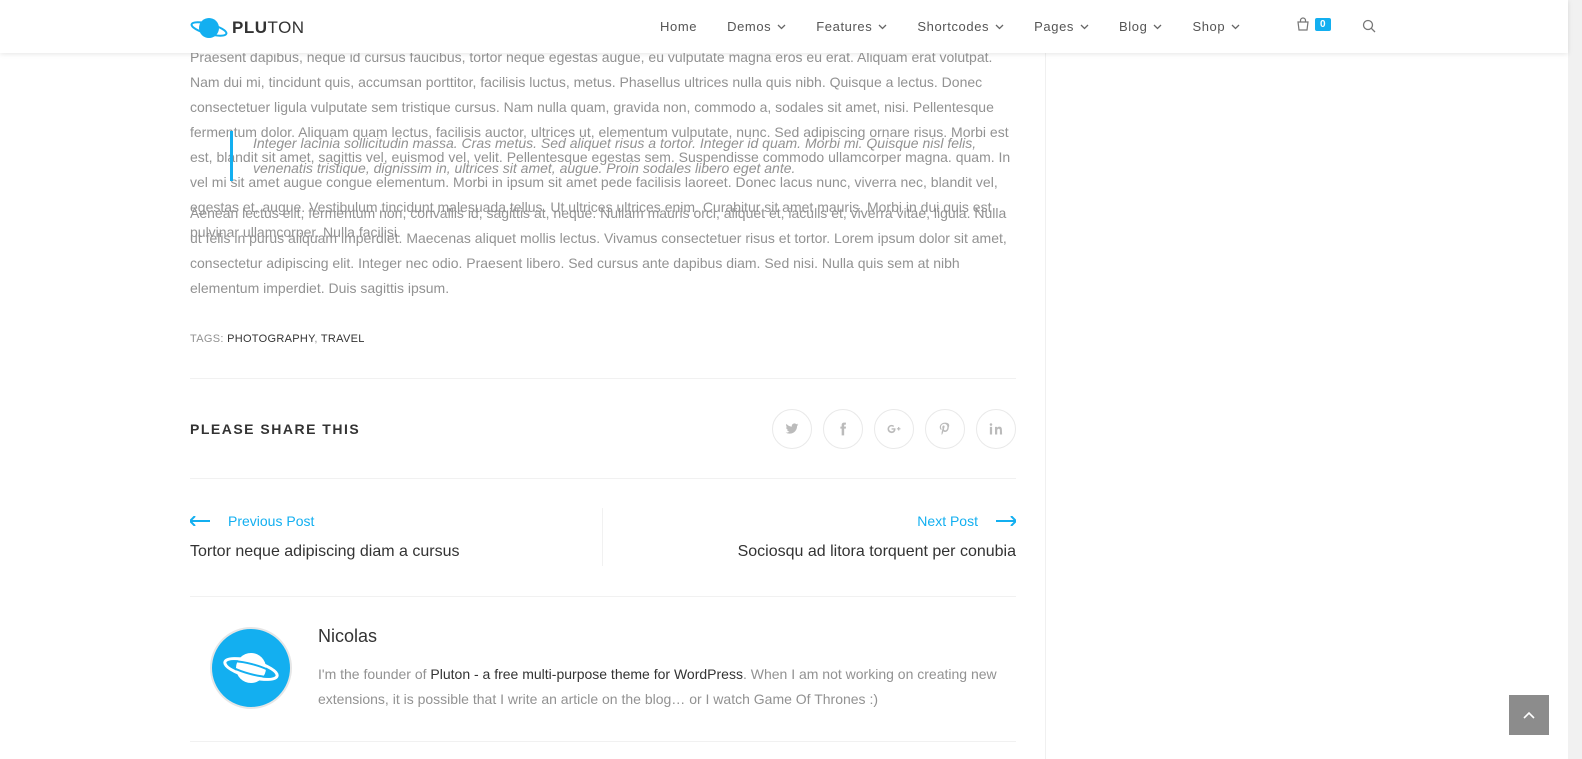 This screenshot has width=1582, height=759. What do you see at coordinates (1313, 24) in the screenshot?
I see `cart-button: 0` at bounding box center [1313, 24].